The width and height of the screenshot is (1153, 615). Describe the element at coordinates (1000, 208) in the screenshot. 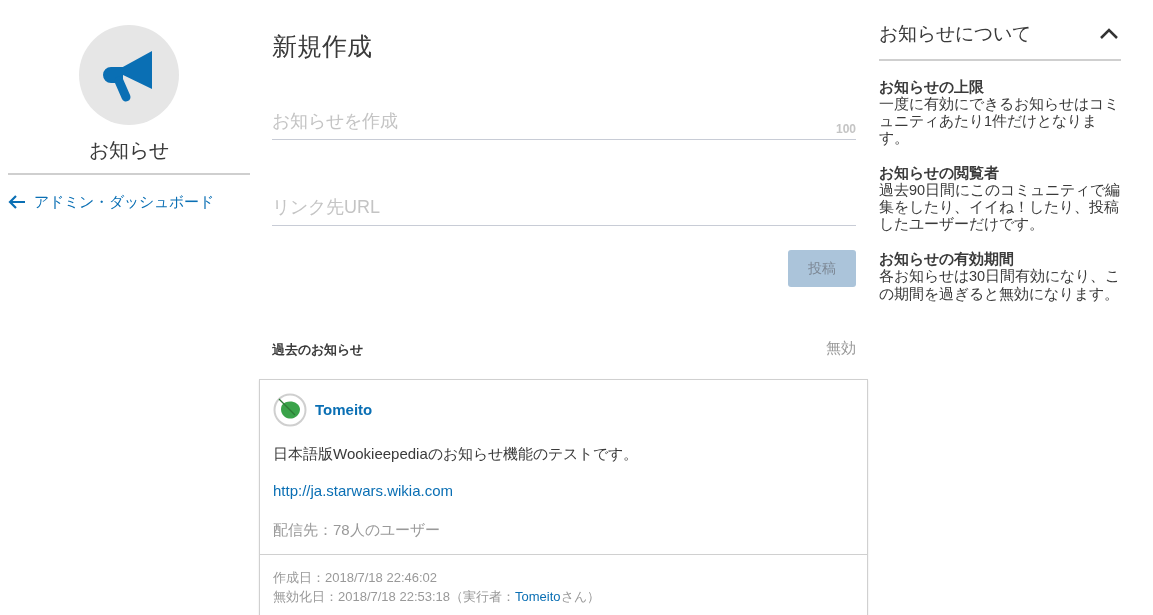

I see `info-text: 過去90日間にこのコミュニティで編集をしたり、イイね！したり、投稿したユーザーだけです。` at that location.